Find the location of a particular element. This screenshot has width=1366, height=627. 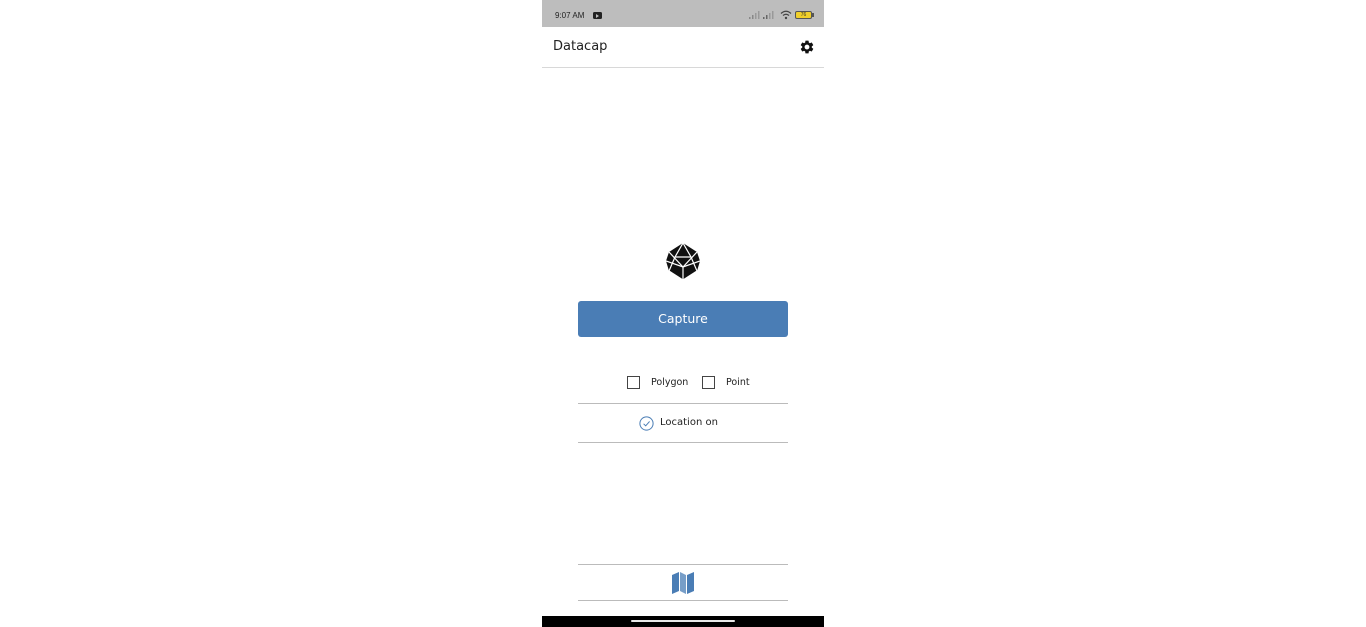

settings-button is located at coordinates (807, 47).